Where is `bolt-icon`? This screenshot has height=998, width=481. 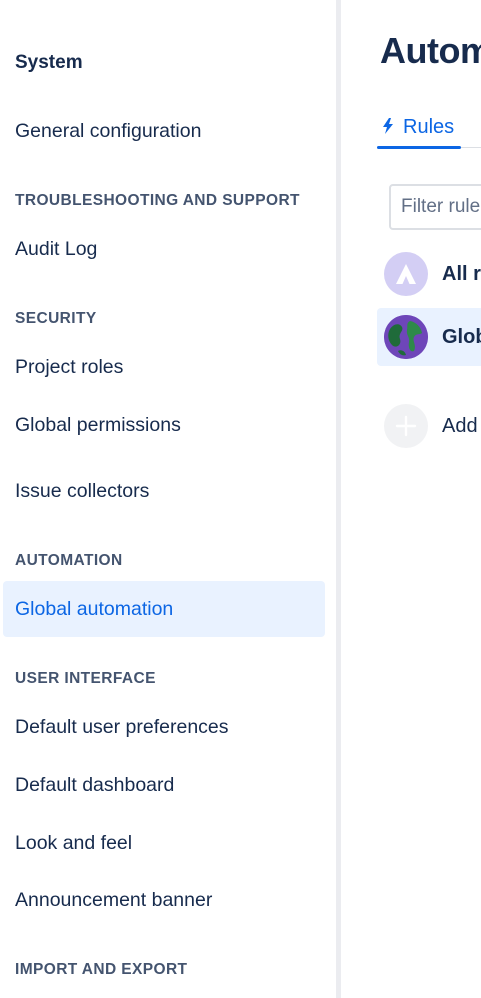
bolt-icon is located at coordinates (388, 128).